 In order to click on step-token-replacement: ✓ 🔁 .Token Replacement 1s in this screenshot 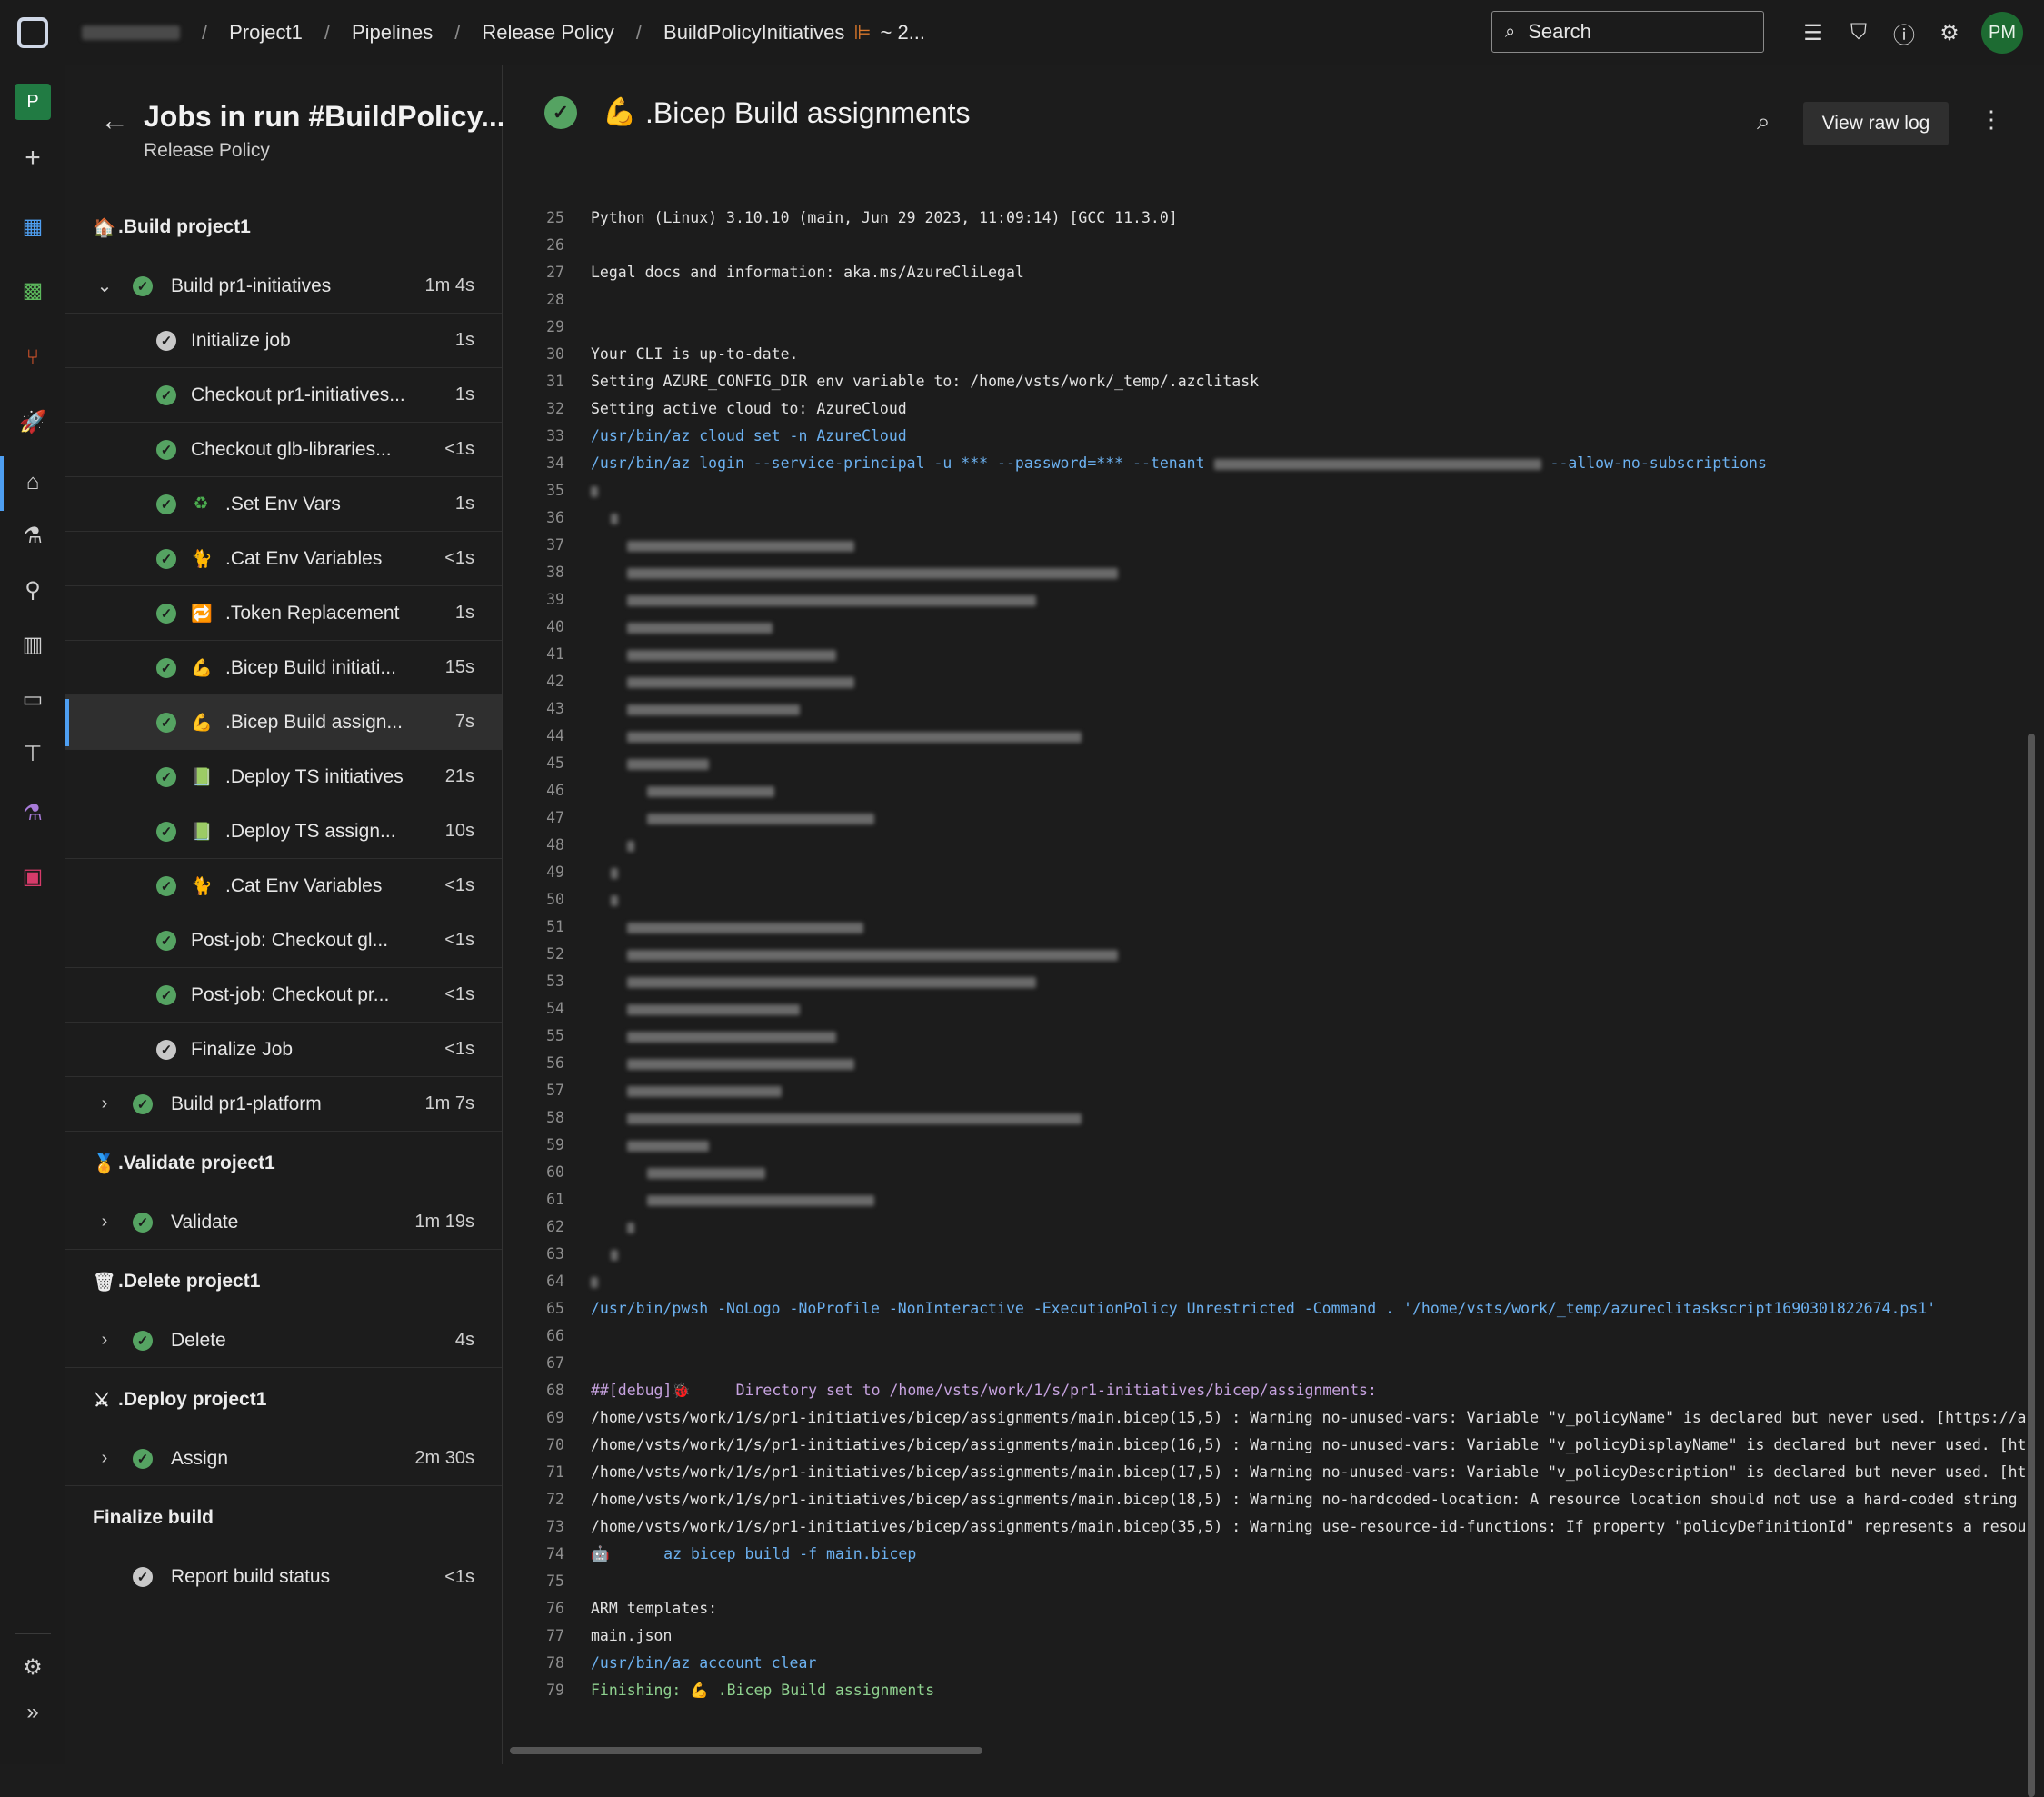, I will do `click(283, 613)`.